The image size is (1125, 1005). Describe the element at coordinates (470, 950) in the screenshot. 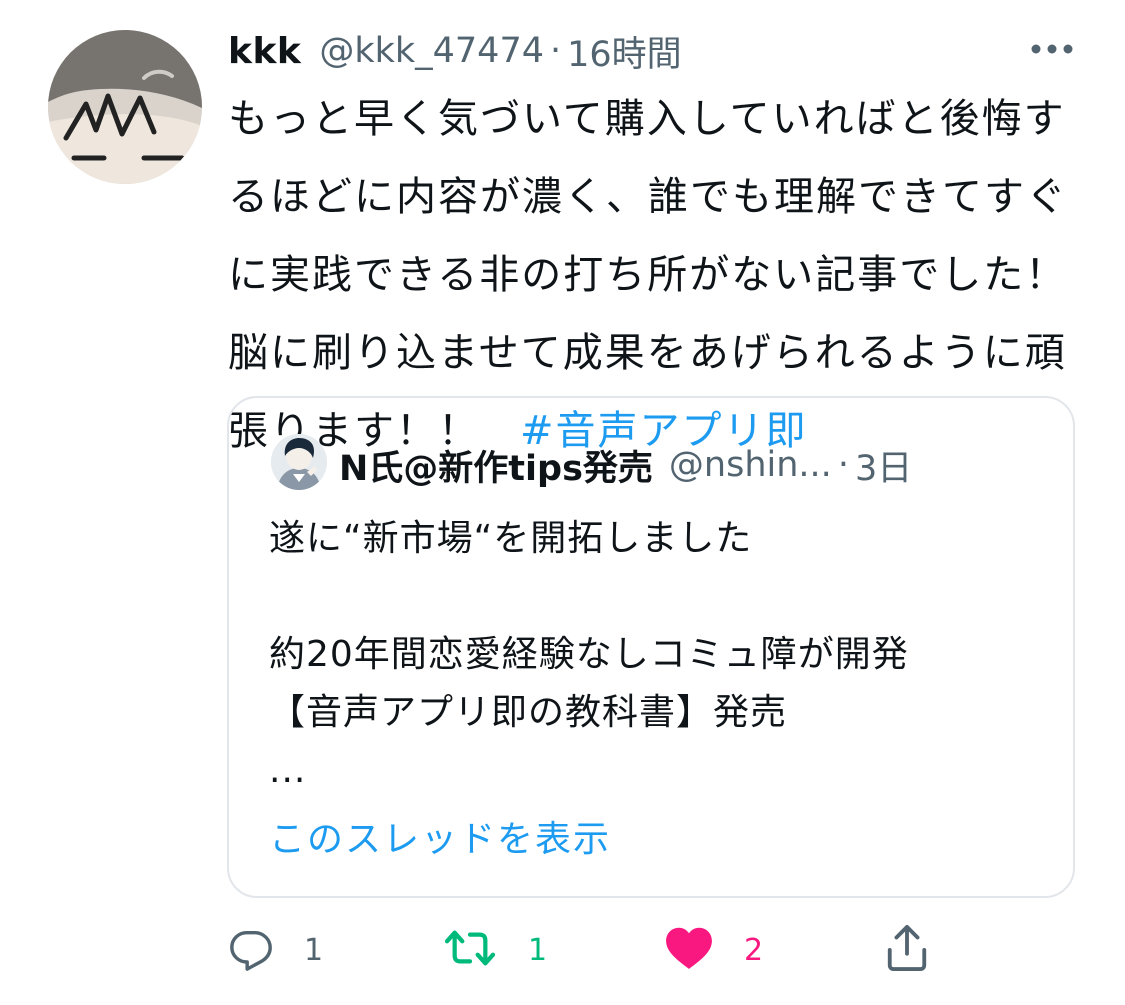

I see `retweet-icon` at that location.